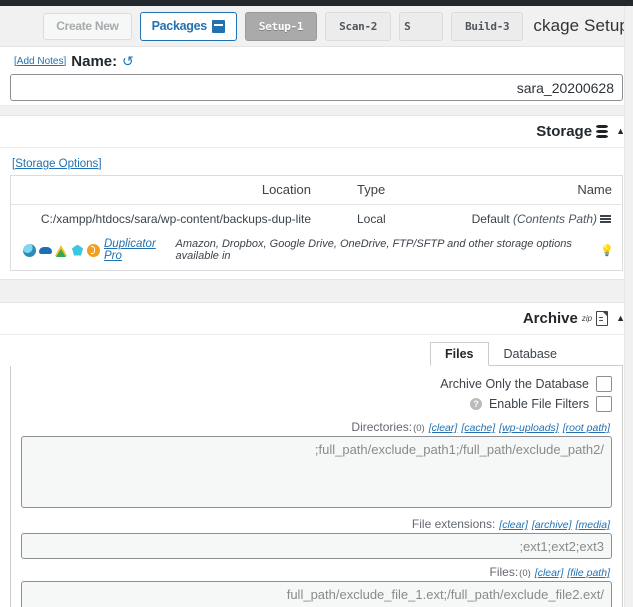  I want to click on archive-only-db-row: Archive Only the Database, so click(526, 384).